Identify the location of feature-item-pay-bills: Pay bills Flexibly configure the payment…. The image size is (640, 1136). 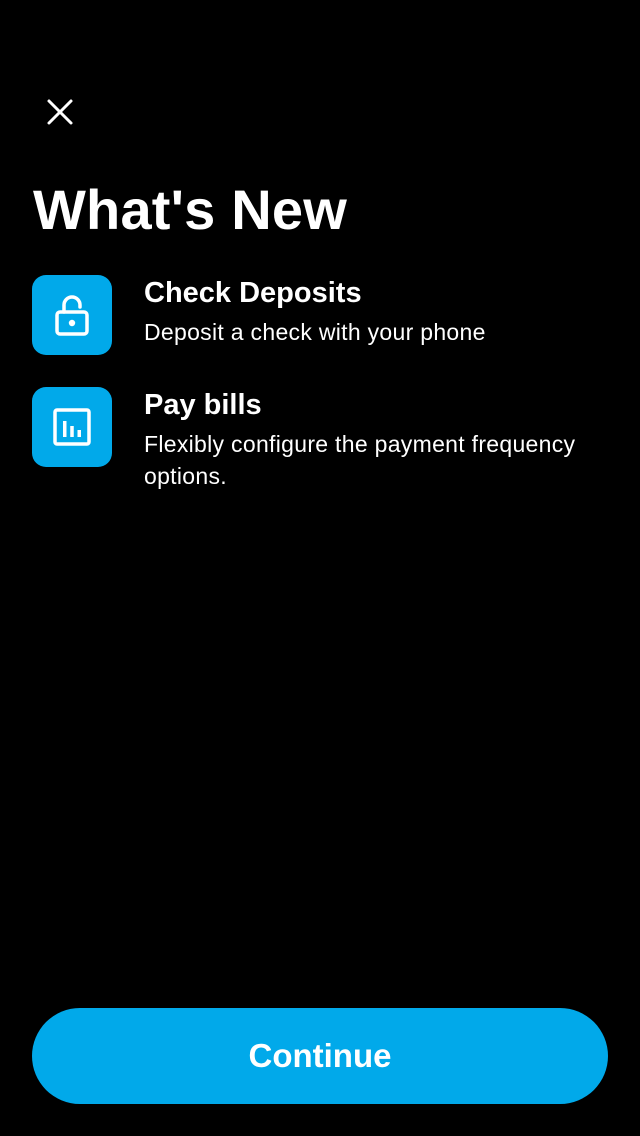
(308, 439).